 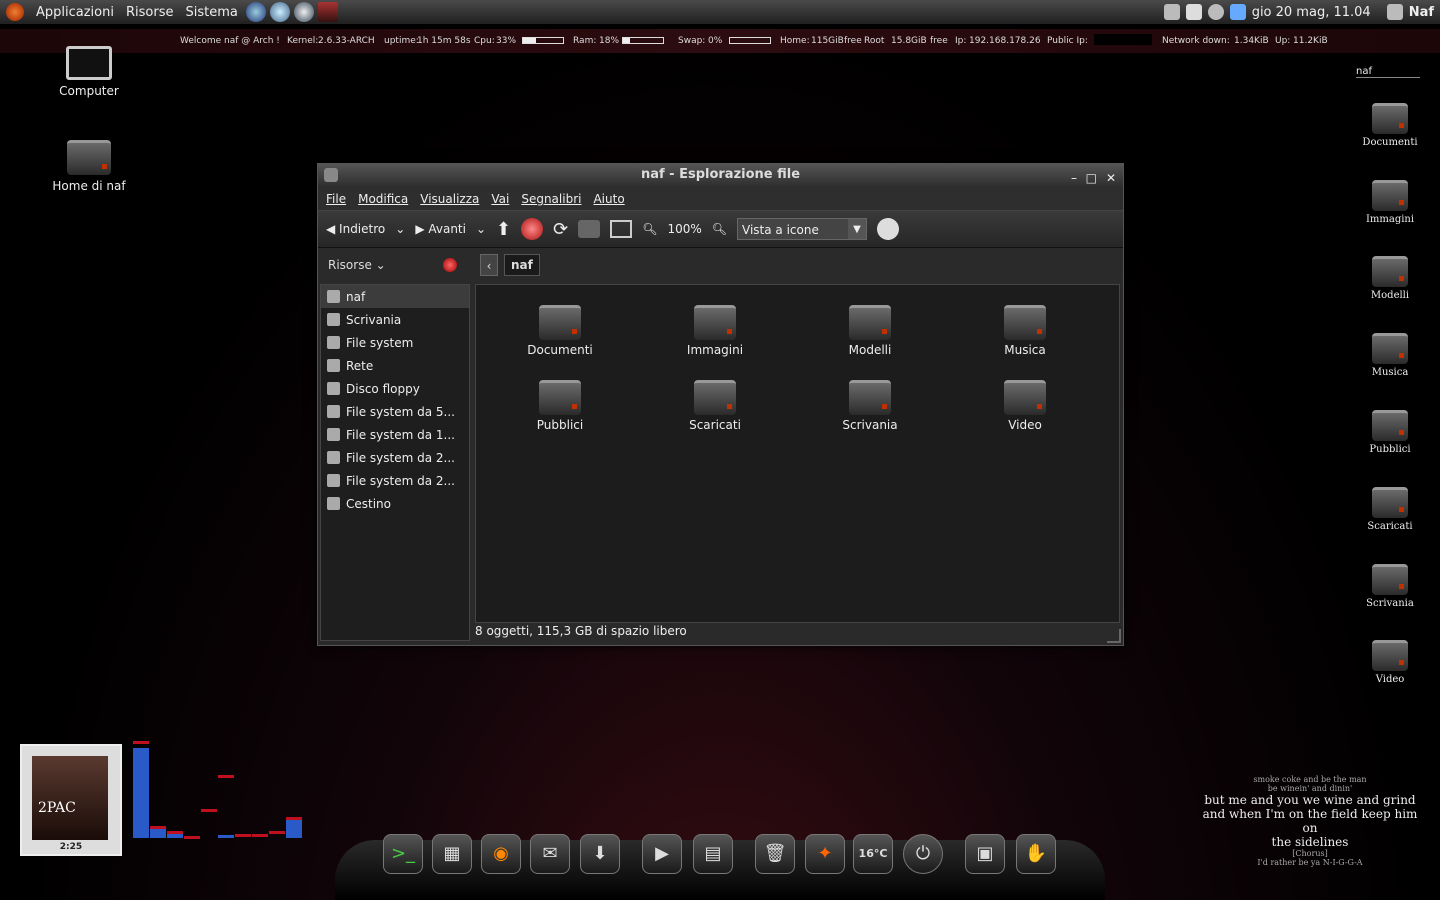 What do you see at coordinates (501, 854) in the screenshot?
I see `firefox-icon: ◉` at bounding box center [501, 854].